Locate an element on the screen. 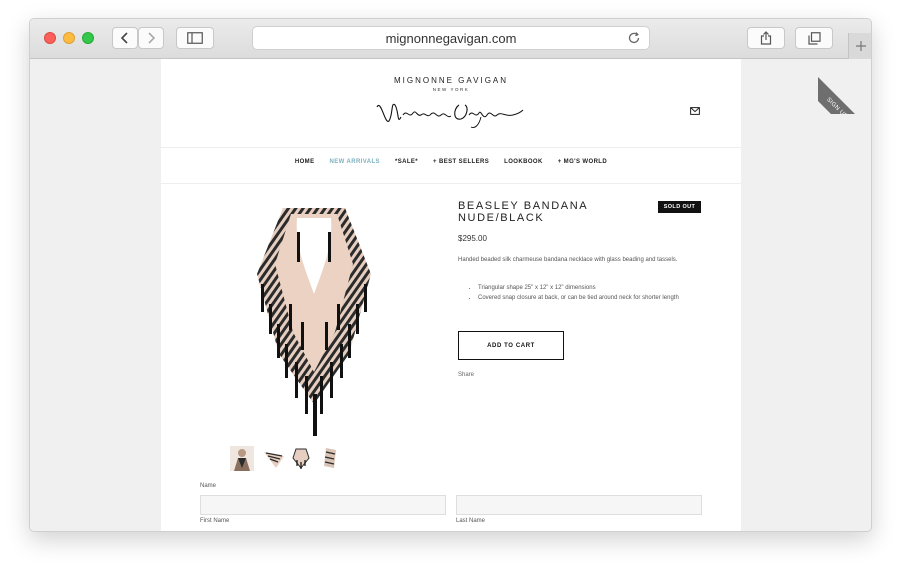  add-to-cart-button: ADD TO CART is located at coordinates (511, 345).